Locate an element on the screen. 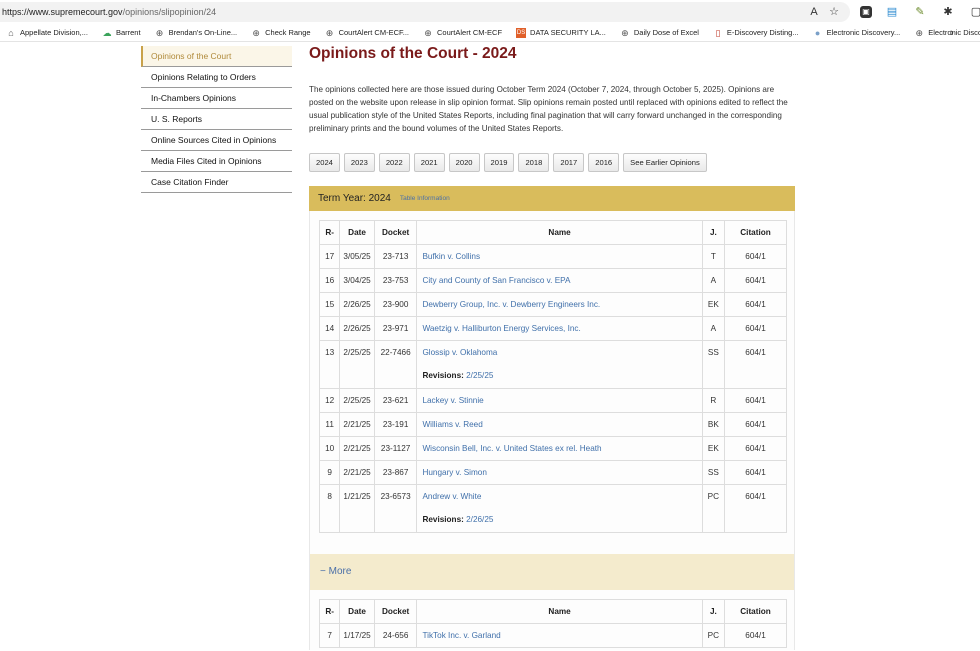  circle-icon: ● is located at coordinates (817, 32).